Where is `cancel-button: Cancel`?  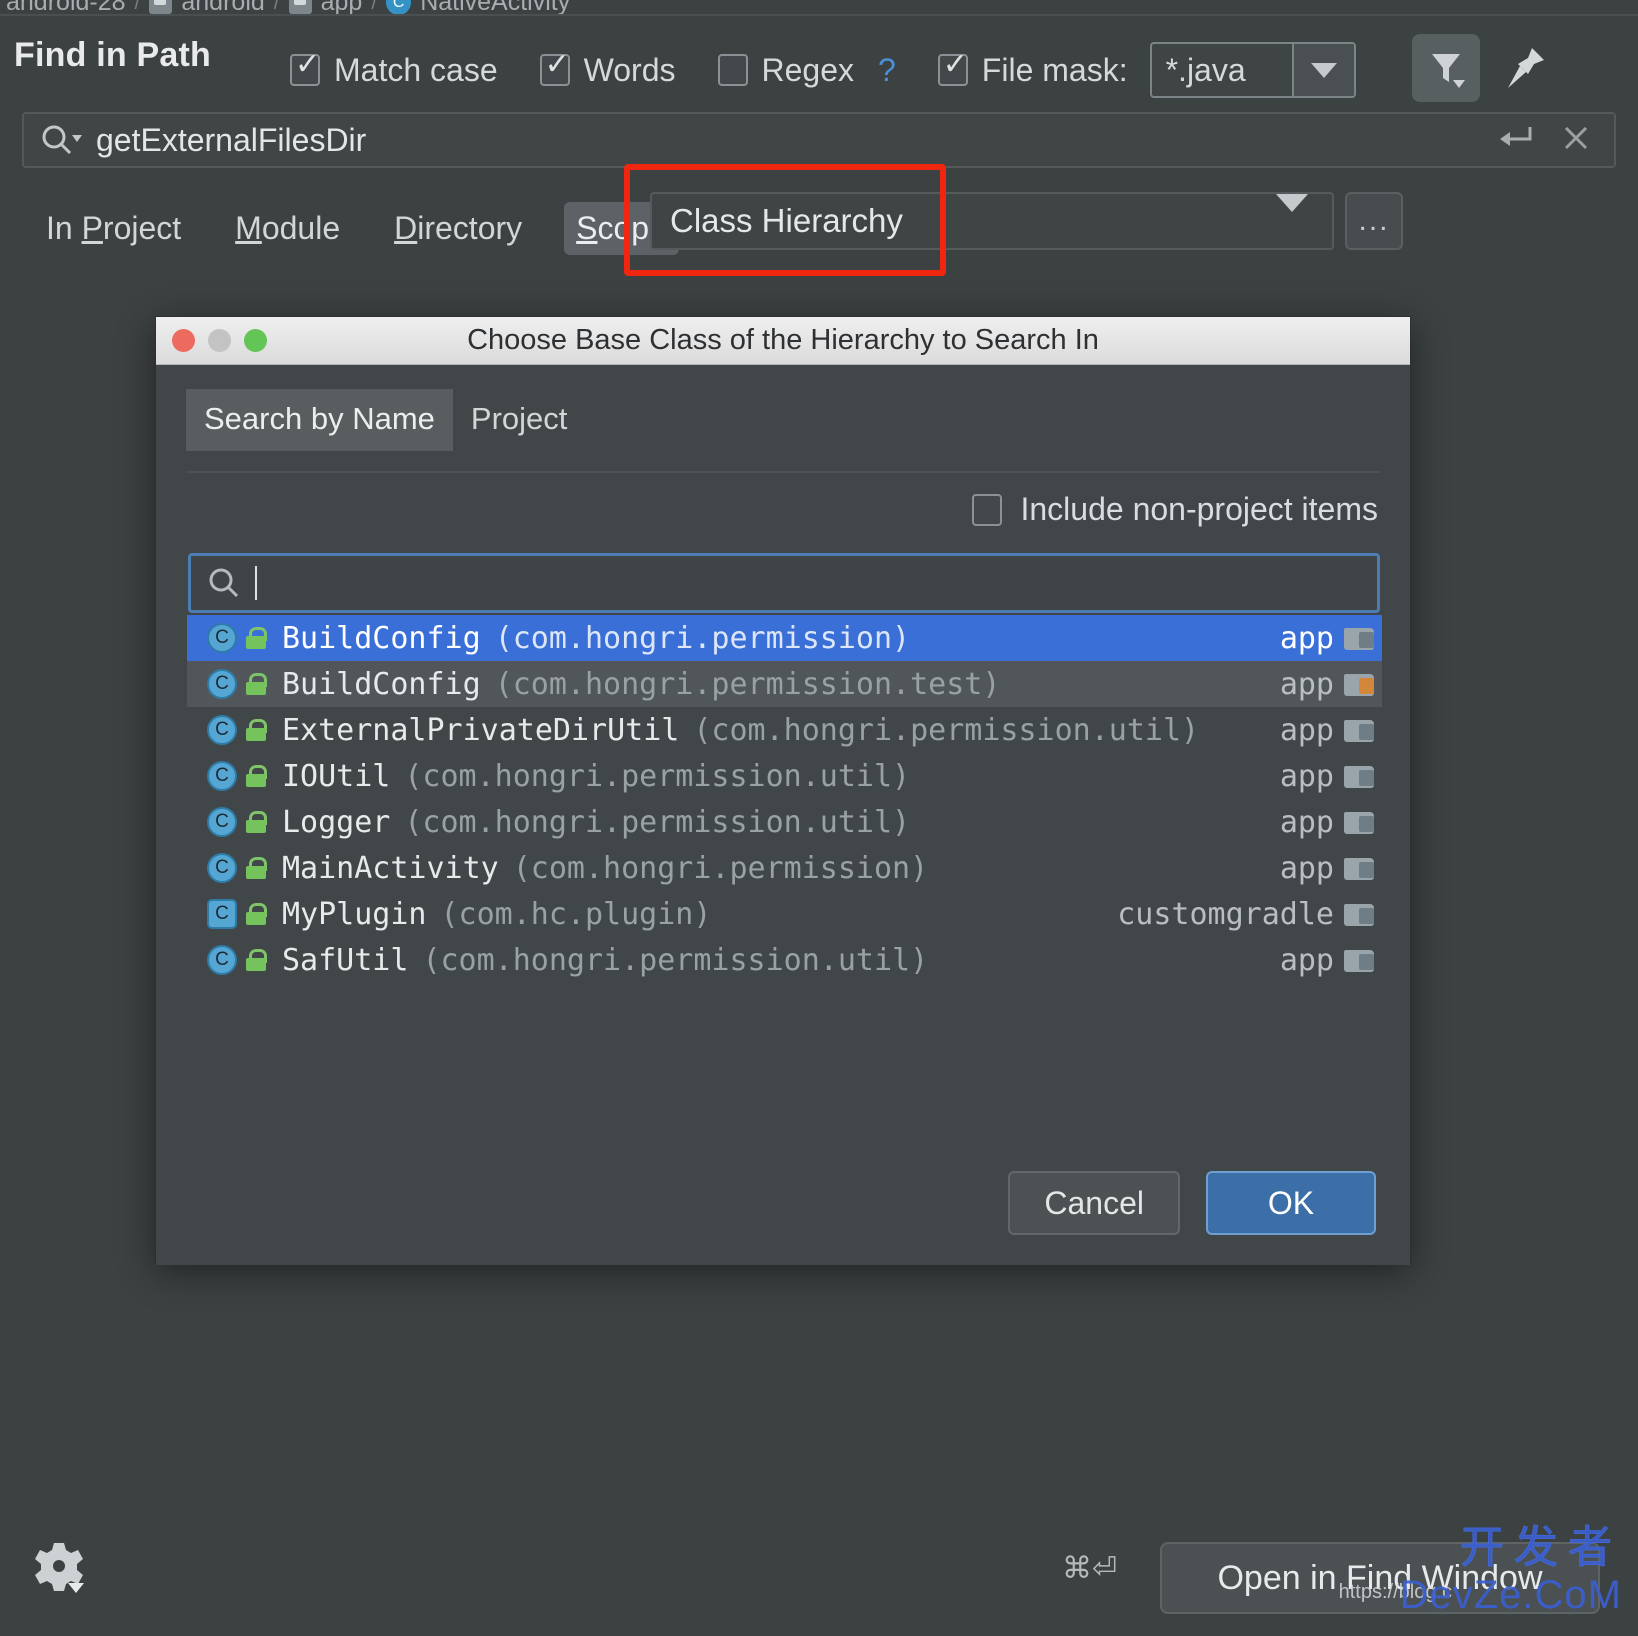
cancel-button: Cancel is located at coordinates (1094, 1203).